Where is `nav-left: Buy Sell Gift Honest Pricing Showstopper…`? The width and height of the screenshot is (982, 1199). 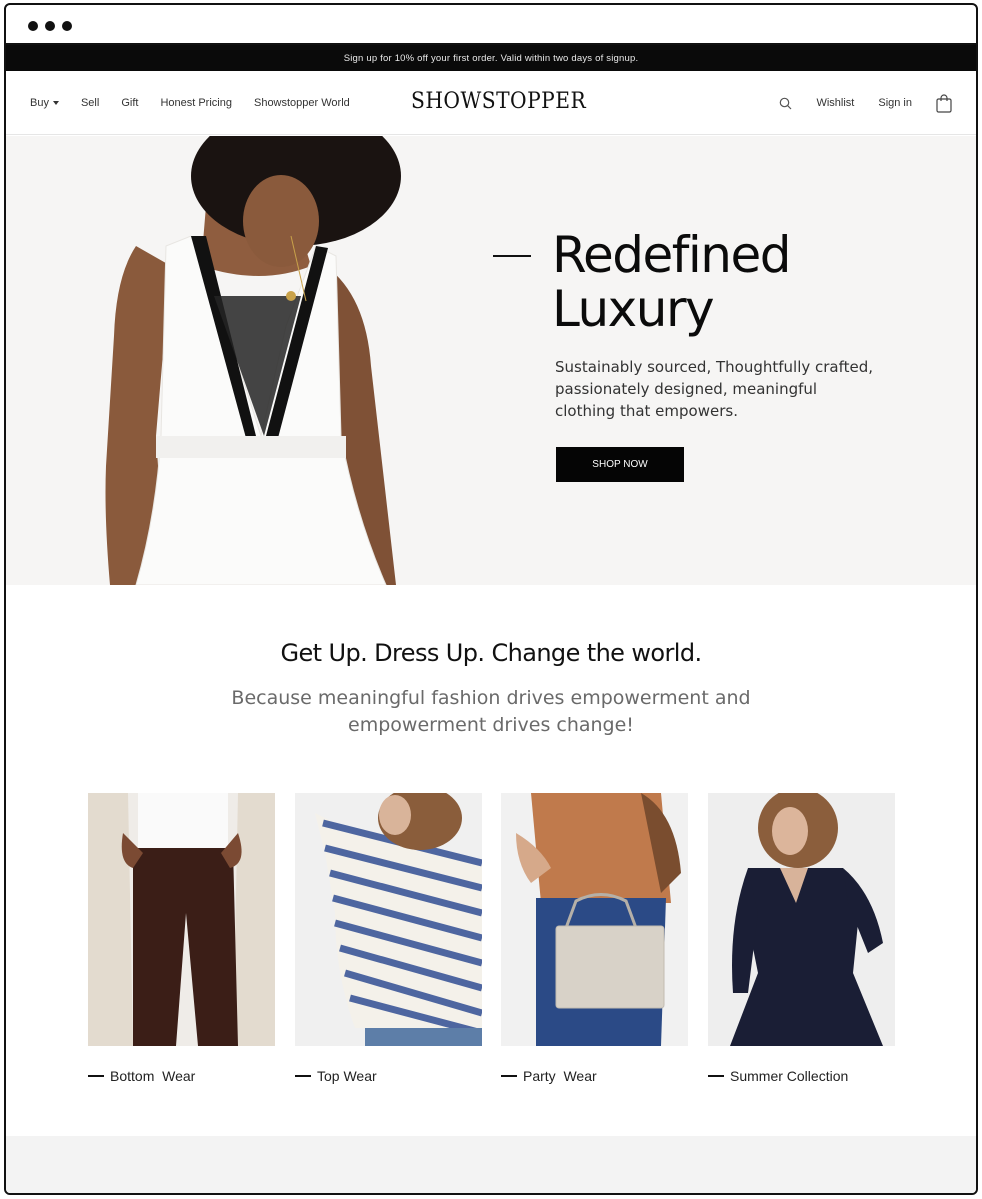 nav-left: Buy Sell Gift Honest Pricing Showstopper… is located at coordinates (201, 103).